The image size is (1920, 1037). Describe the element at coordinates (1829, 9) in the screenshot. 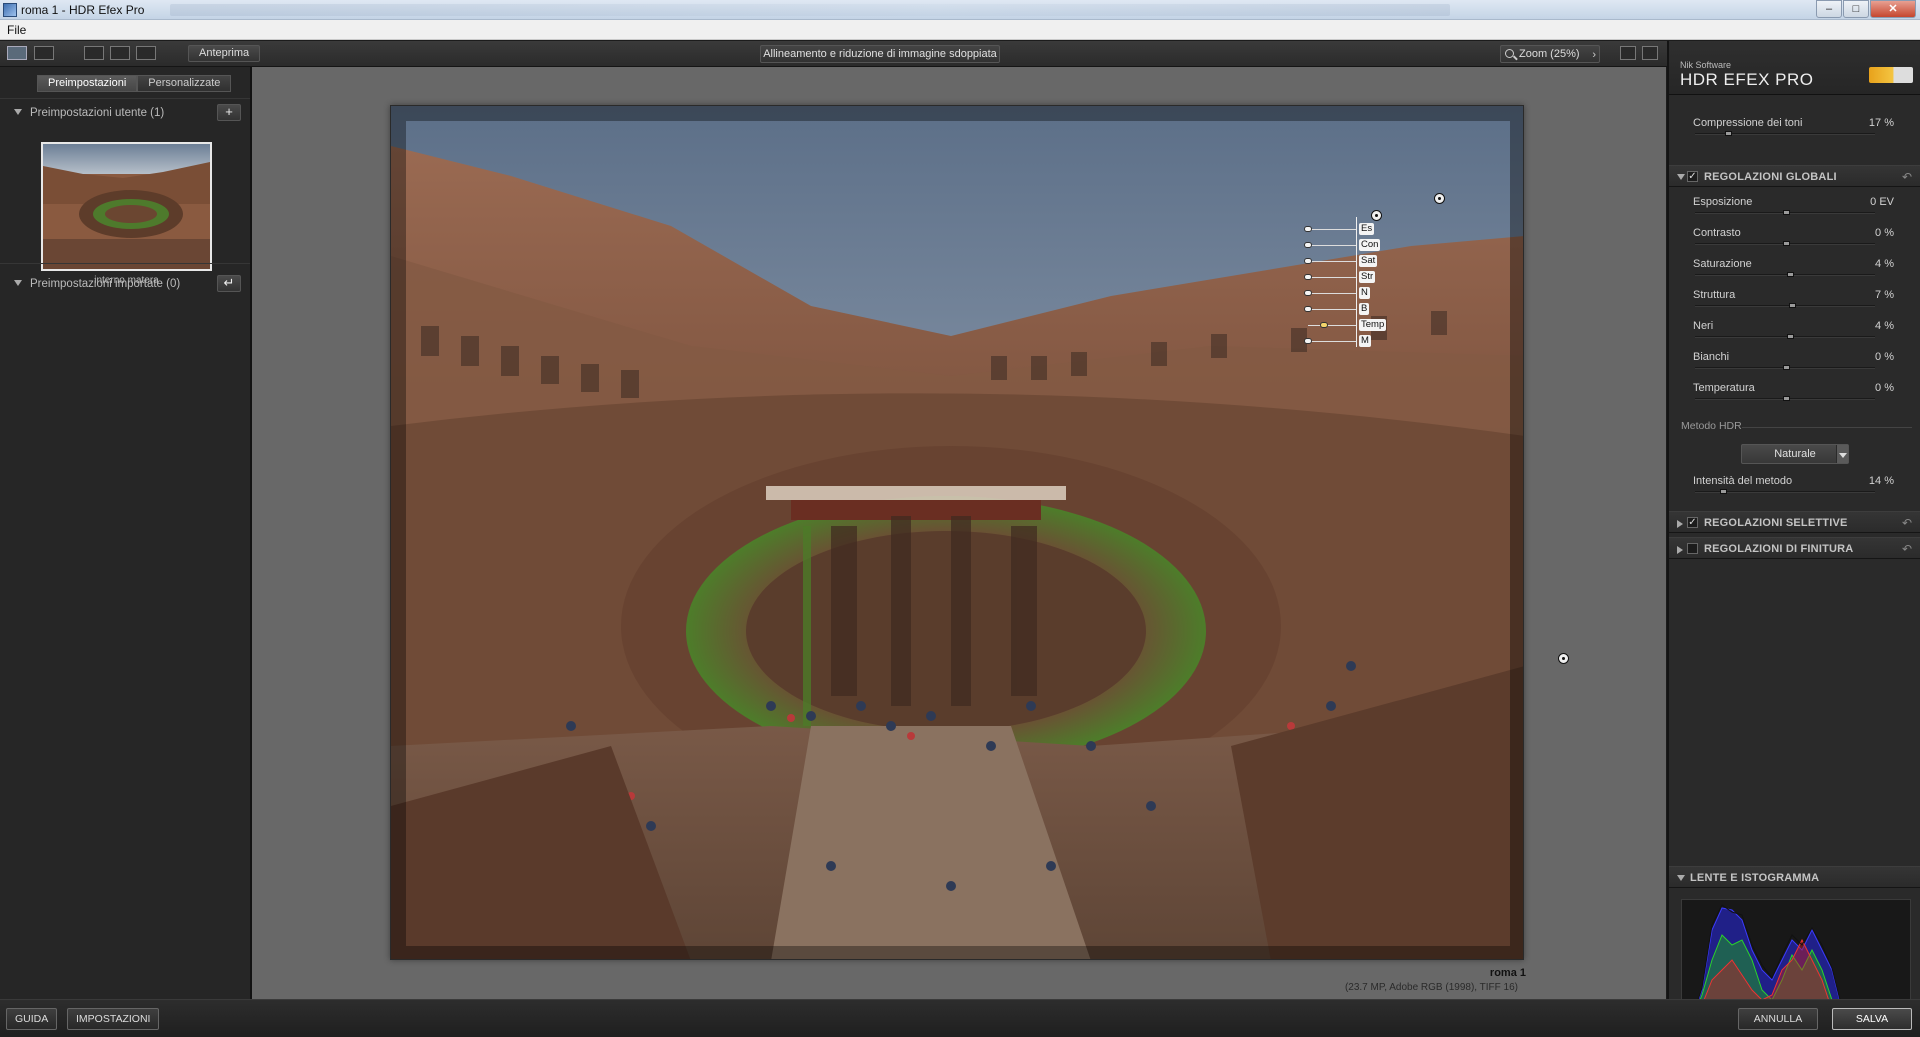

I see `minimize-button: –` at that location.